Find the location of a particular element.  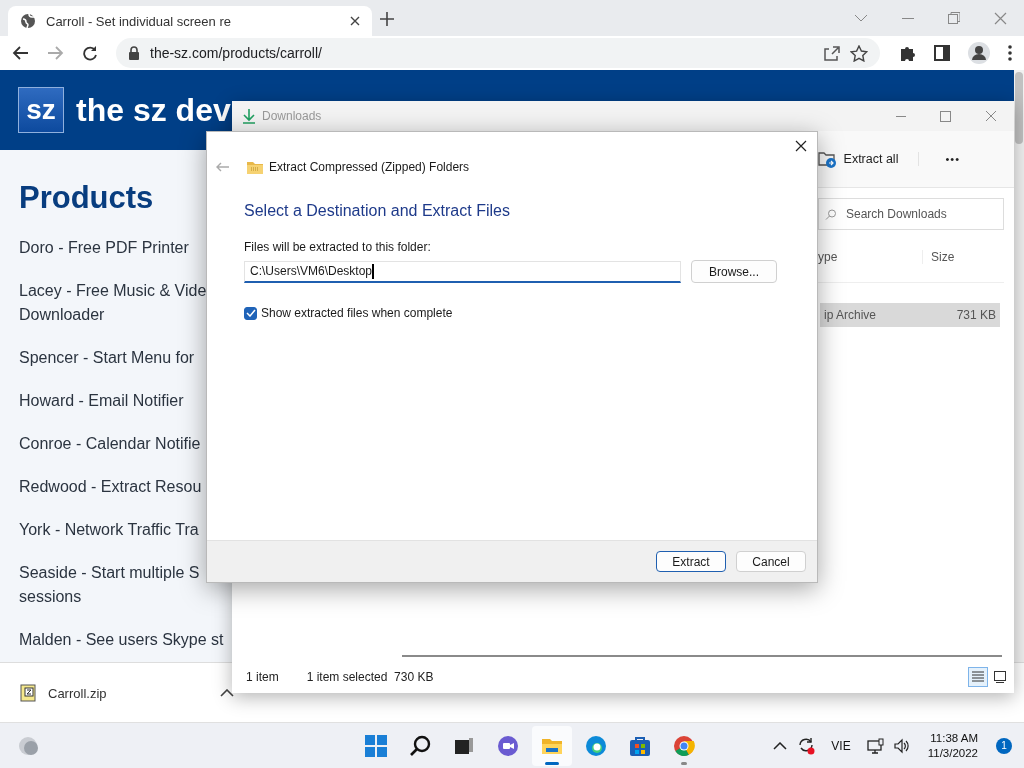

restore-icon is located at coordinates (954, 18).